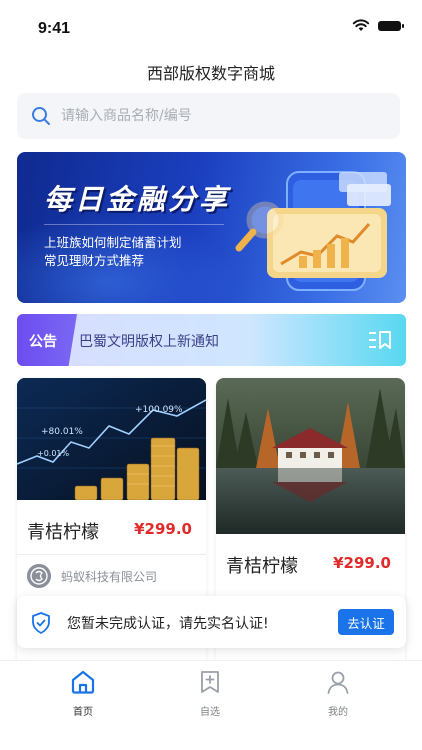  What do you see at coordinates (109, 577) in the screenshot?
I see `seller-name: 蚂蚁科技有限公司` at bounding box center [109, 577].